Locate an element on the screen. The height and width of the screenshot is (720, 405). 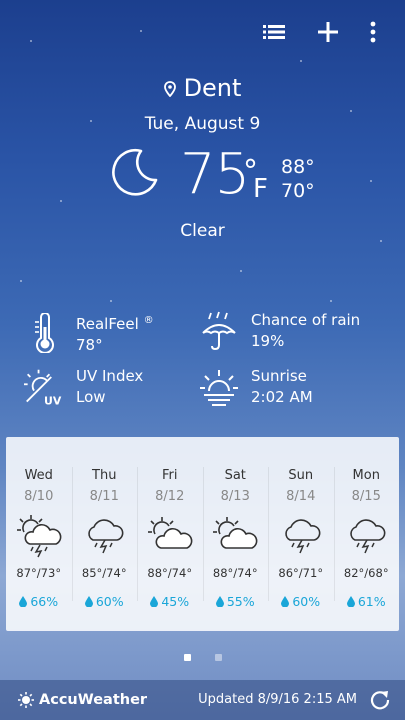
uv-index-value: Low is located at coordinates (91, 397).